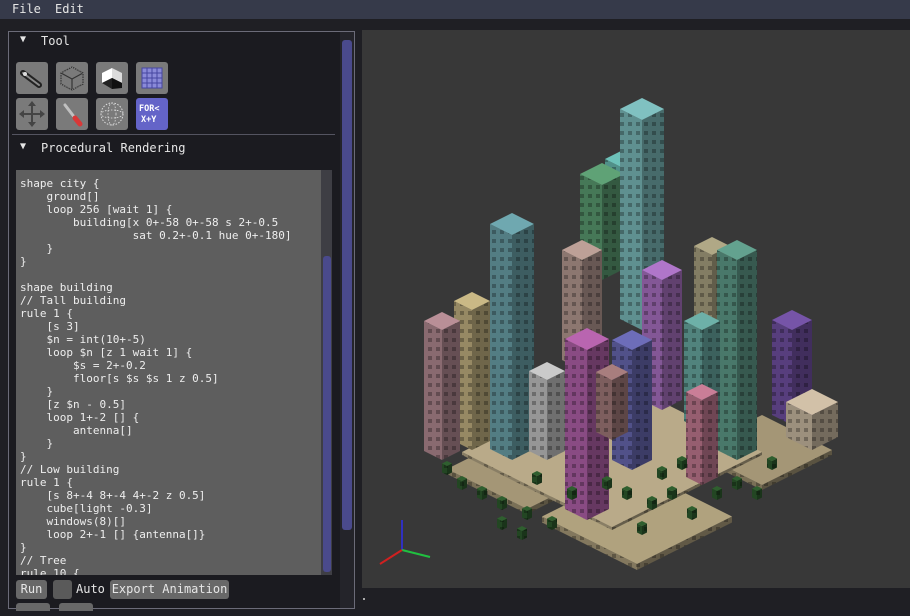 The width and height of the screenshot is (910, 616). I want to click on sphere-icon, so click(112, 114).